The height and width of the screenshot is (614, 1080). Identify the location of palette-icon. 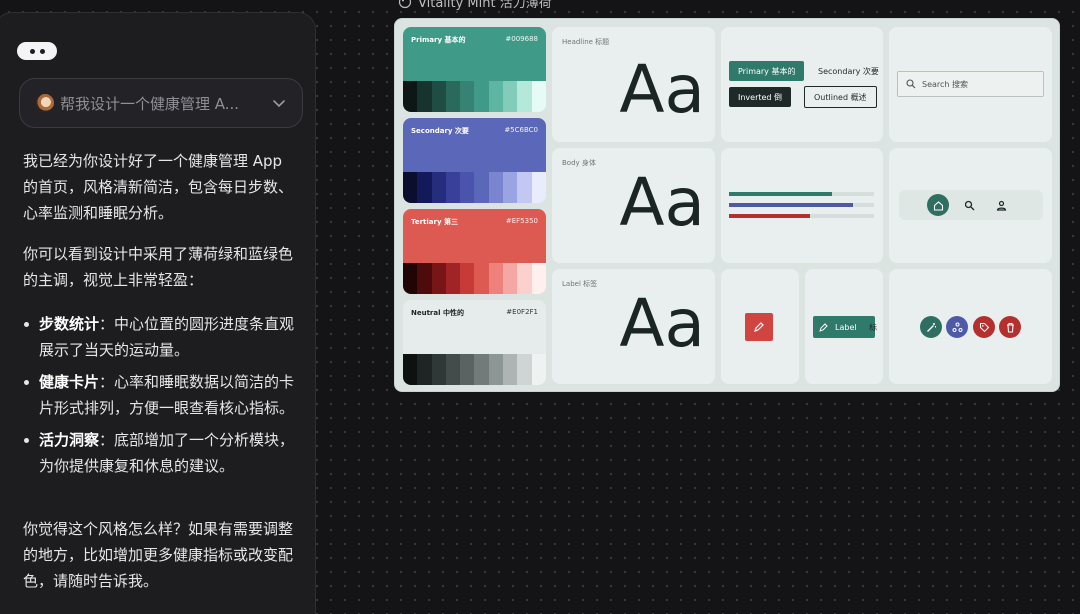
(405, 4).